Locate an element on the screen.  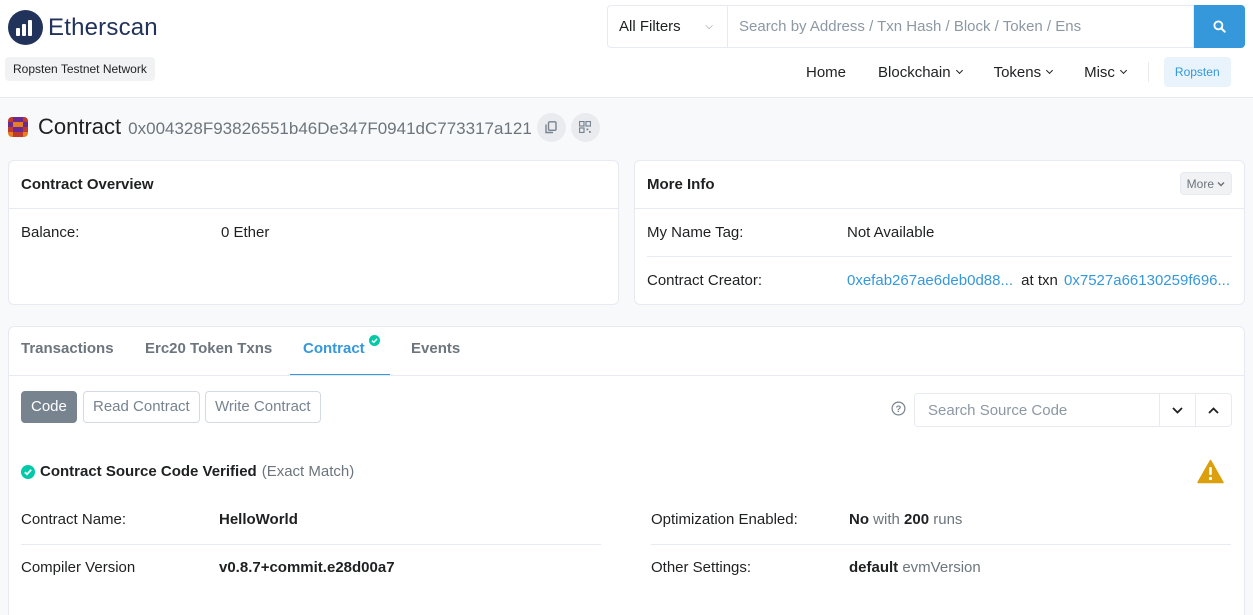
nav-tokens-label: Tokens is located at coordinates (1017, 72).